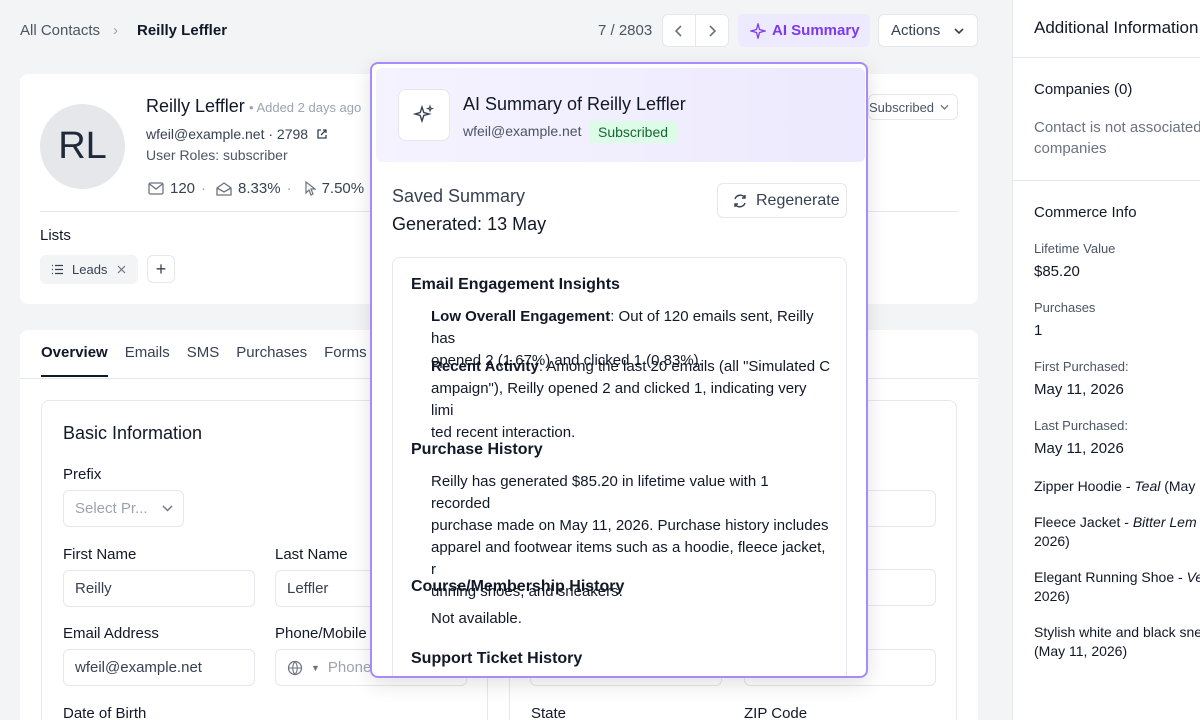 The width and height of the screenshot is (1200, 720). I want to click on email-input: wfeil@example.net, so click(159, 667).